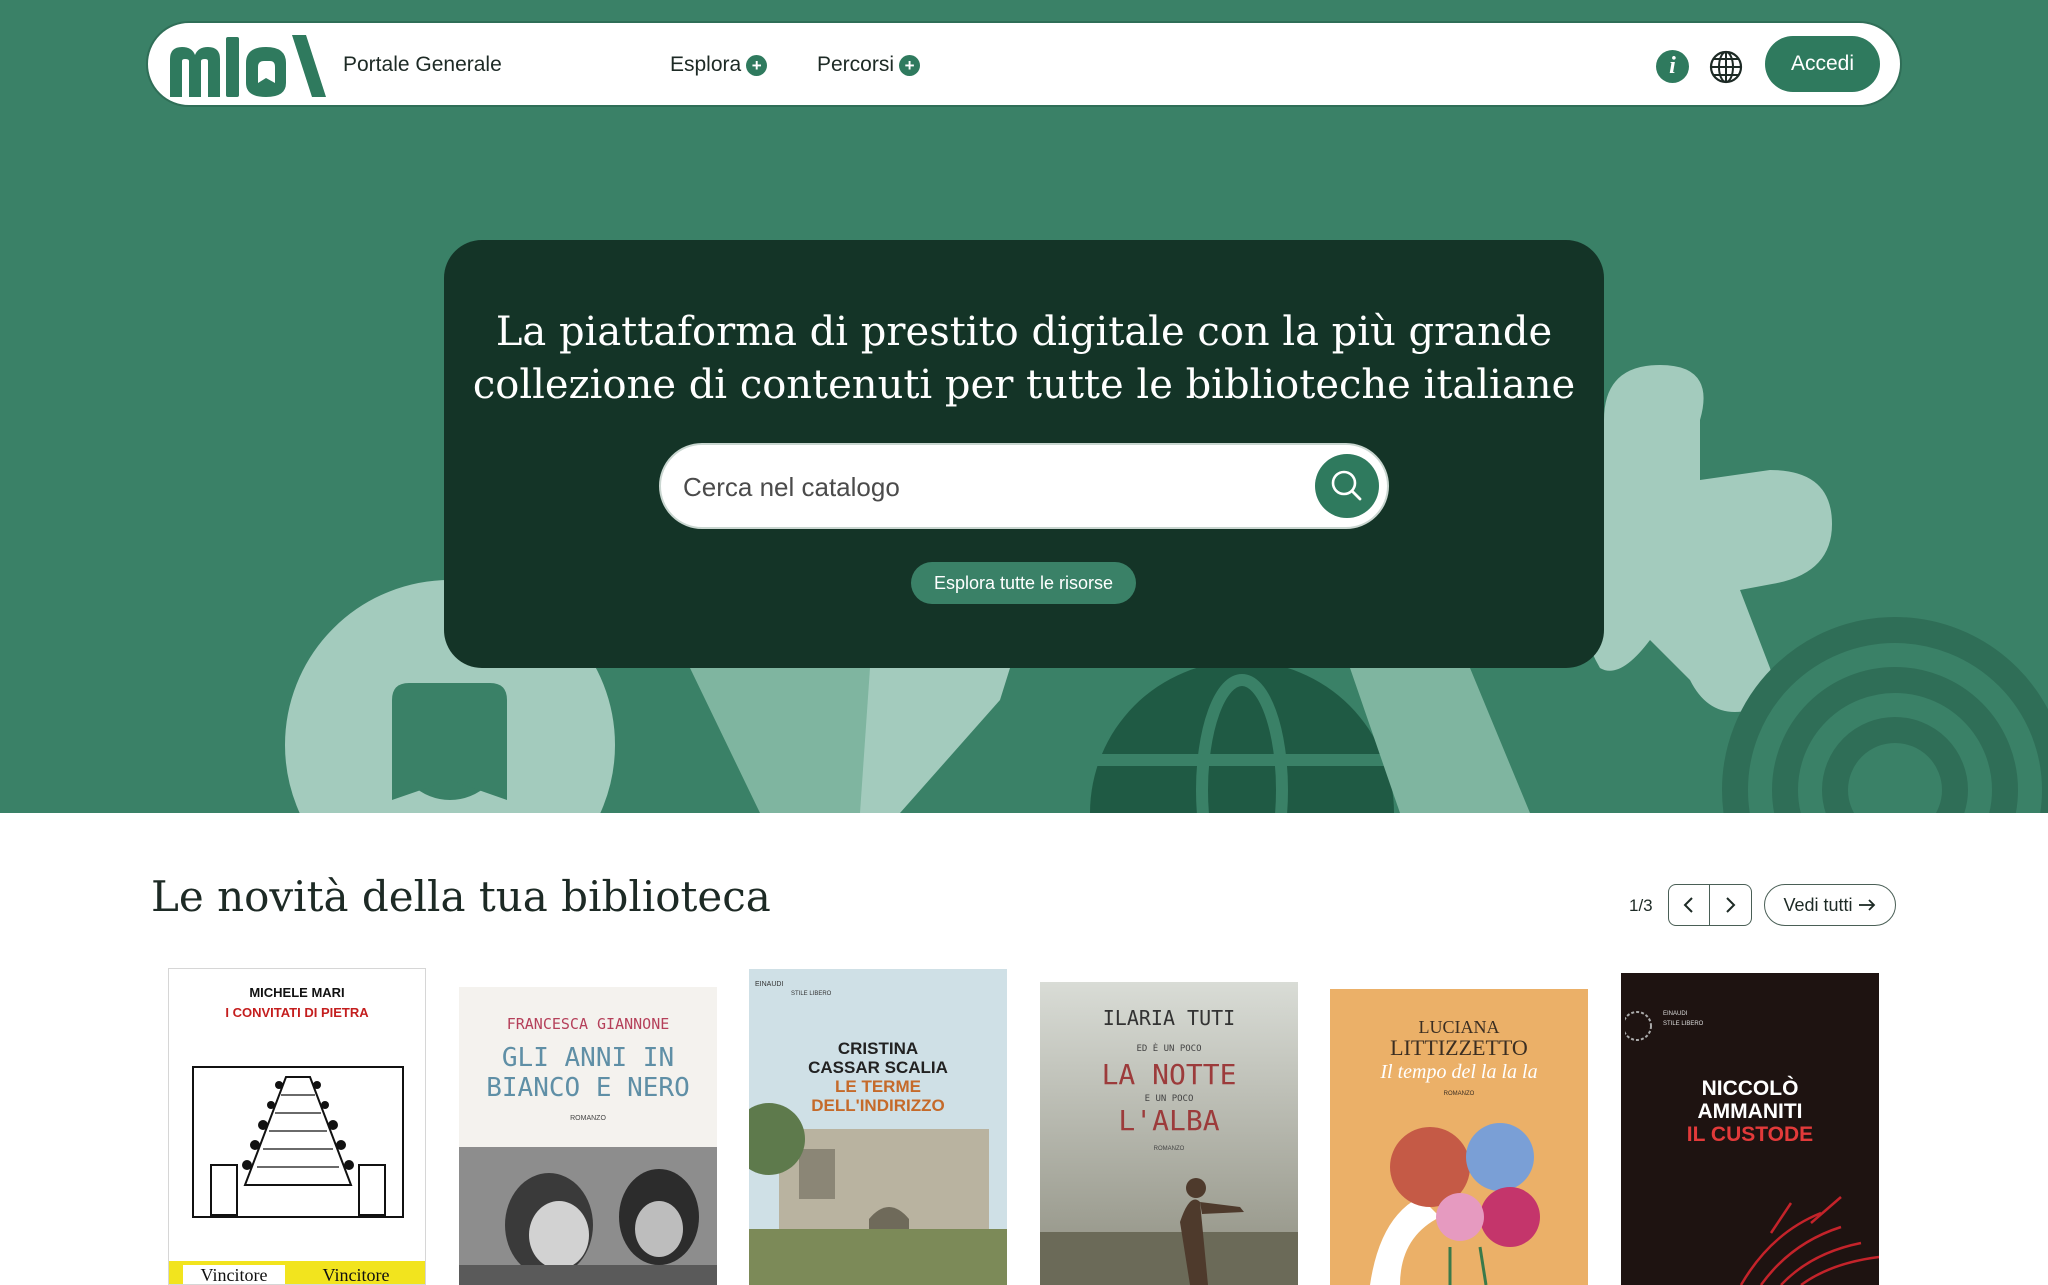  What do you see at coordinates (983, 487) in the screenshot?
I see `search-input` at bounding box center [983, 487].